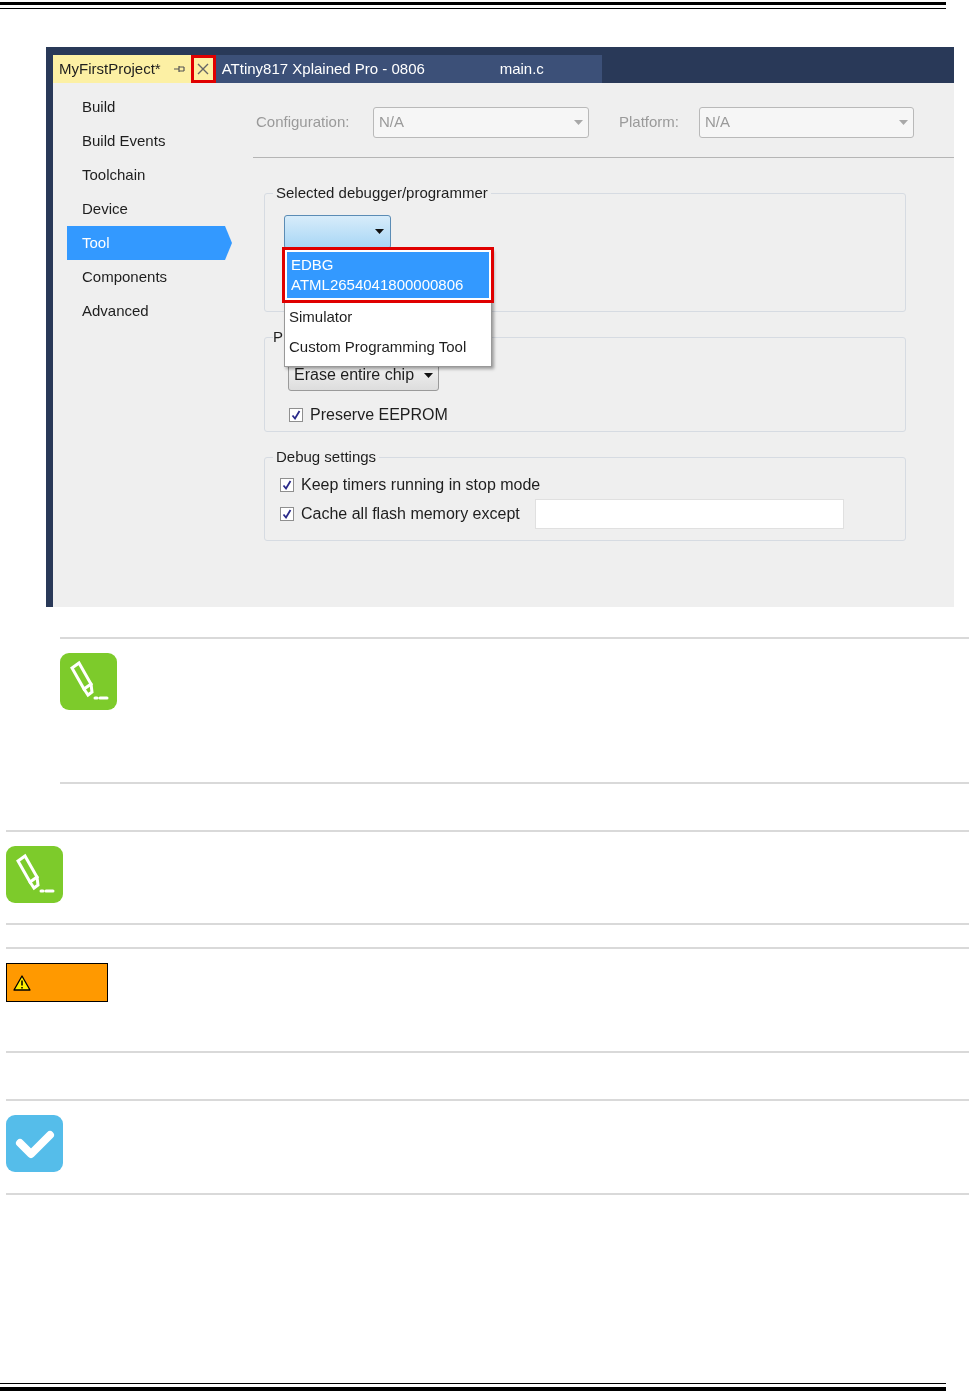  What do you see at coordinates (149, 141) in the screenshot?
I see `sidebar-item: Build Events` at bounding box center [149, 141].